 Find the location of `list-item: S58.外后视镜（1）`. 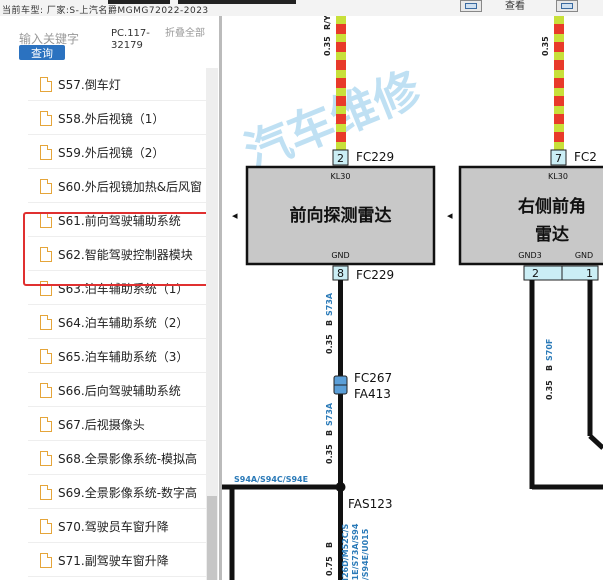

list-item: S58.外后视镜（1） is located at coordinates (117, 118).